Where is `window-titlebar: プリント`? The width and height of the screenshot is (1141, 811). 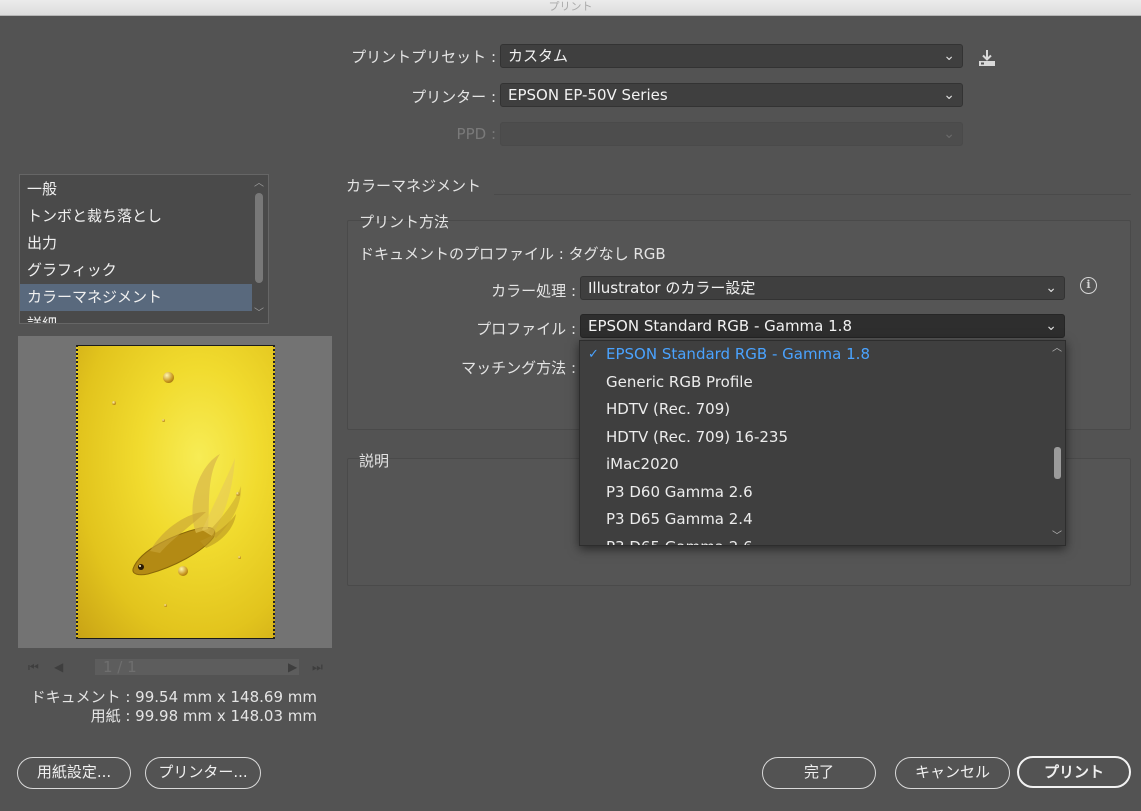
window-titlebar: プリント is located at coordinates (570, 8).